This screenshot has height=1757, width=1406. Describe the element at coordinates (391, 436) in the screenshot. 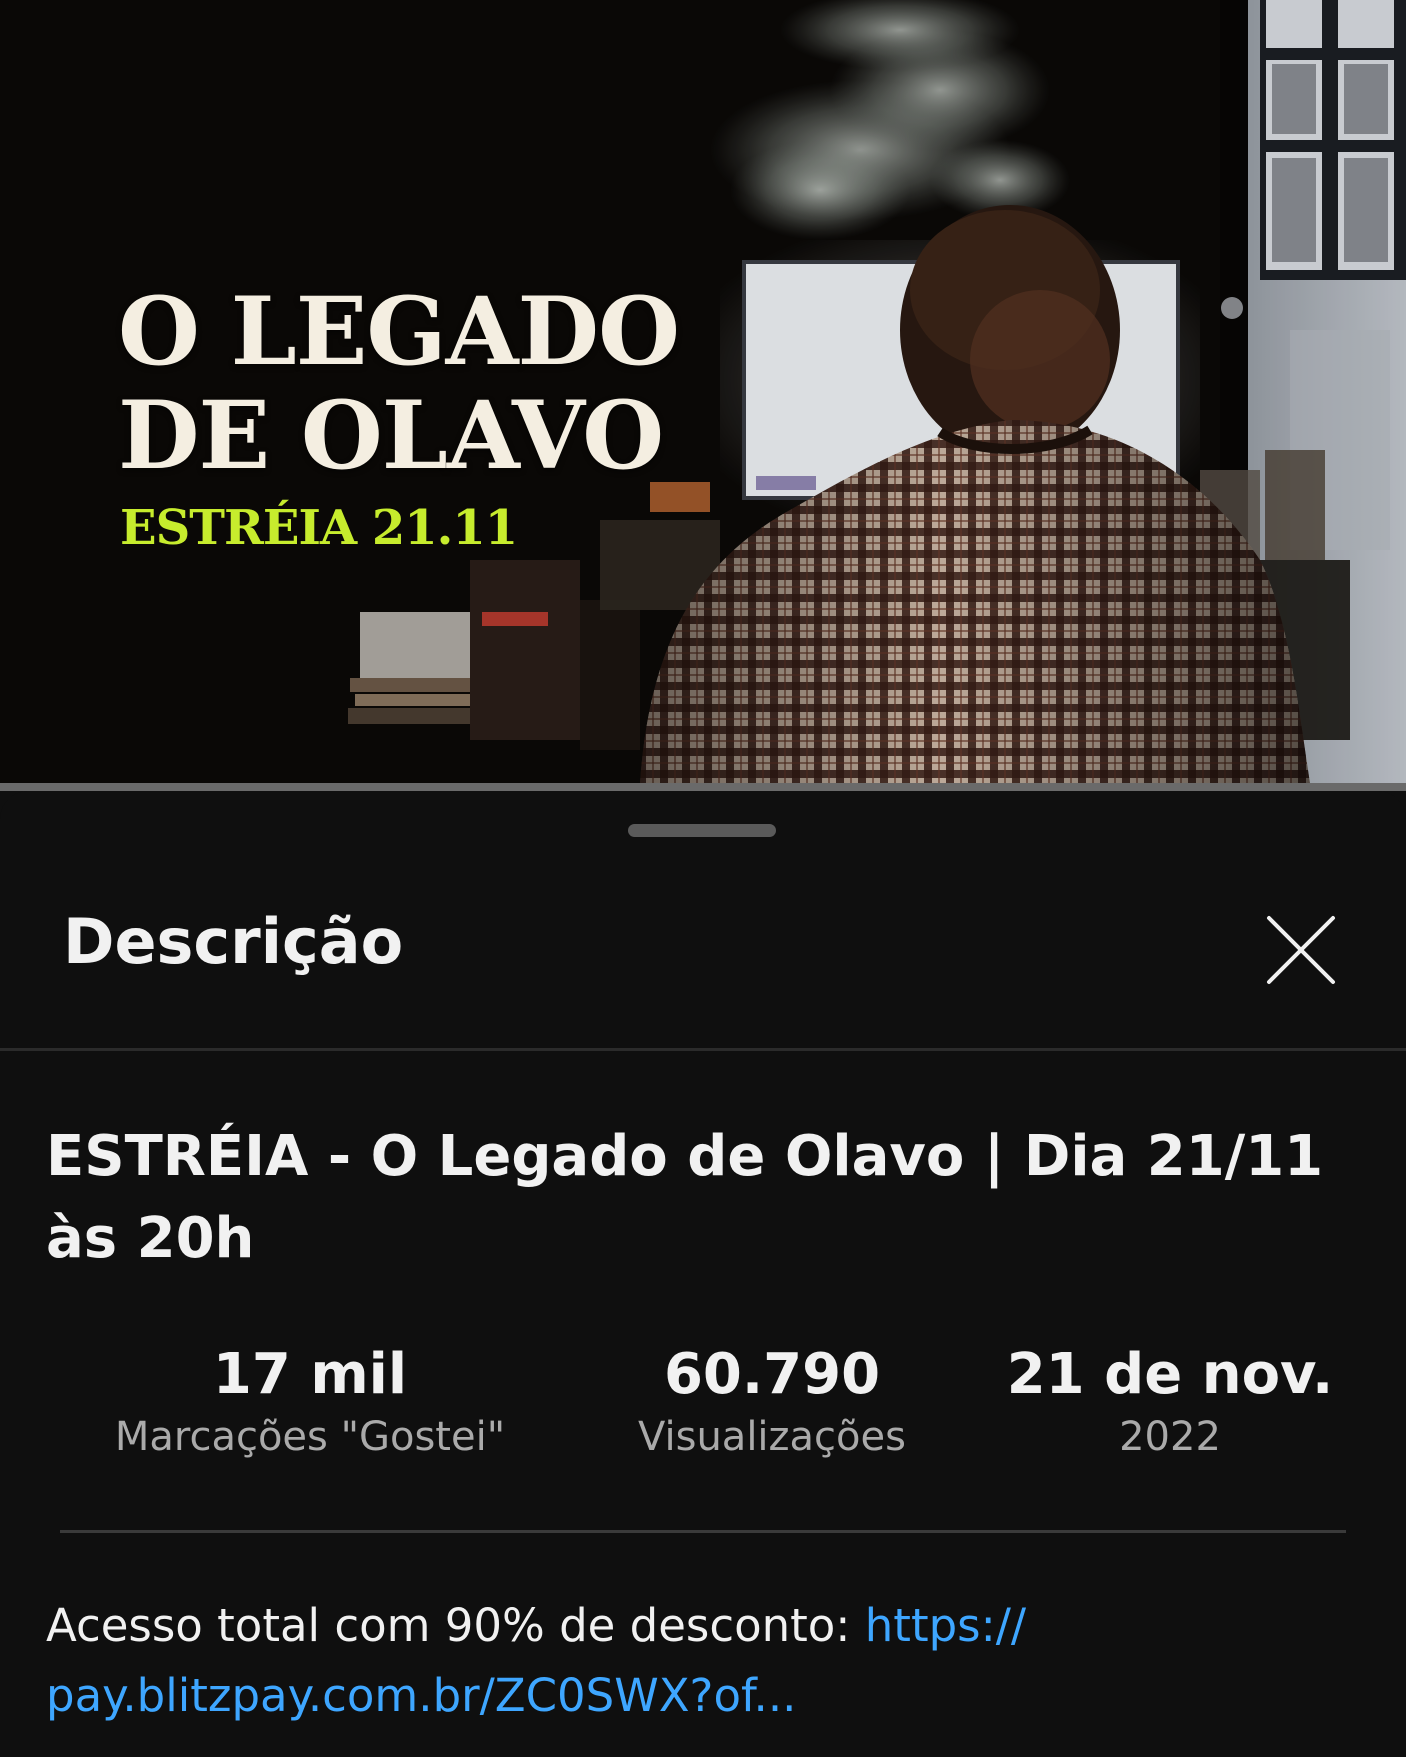

I see `thumbnail-title-line2: DE OLAVO` at that location.